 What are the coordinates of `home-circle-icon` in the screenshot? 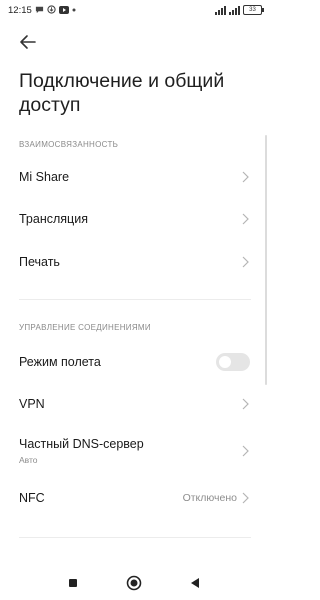 It's located at (134, 583).